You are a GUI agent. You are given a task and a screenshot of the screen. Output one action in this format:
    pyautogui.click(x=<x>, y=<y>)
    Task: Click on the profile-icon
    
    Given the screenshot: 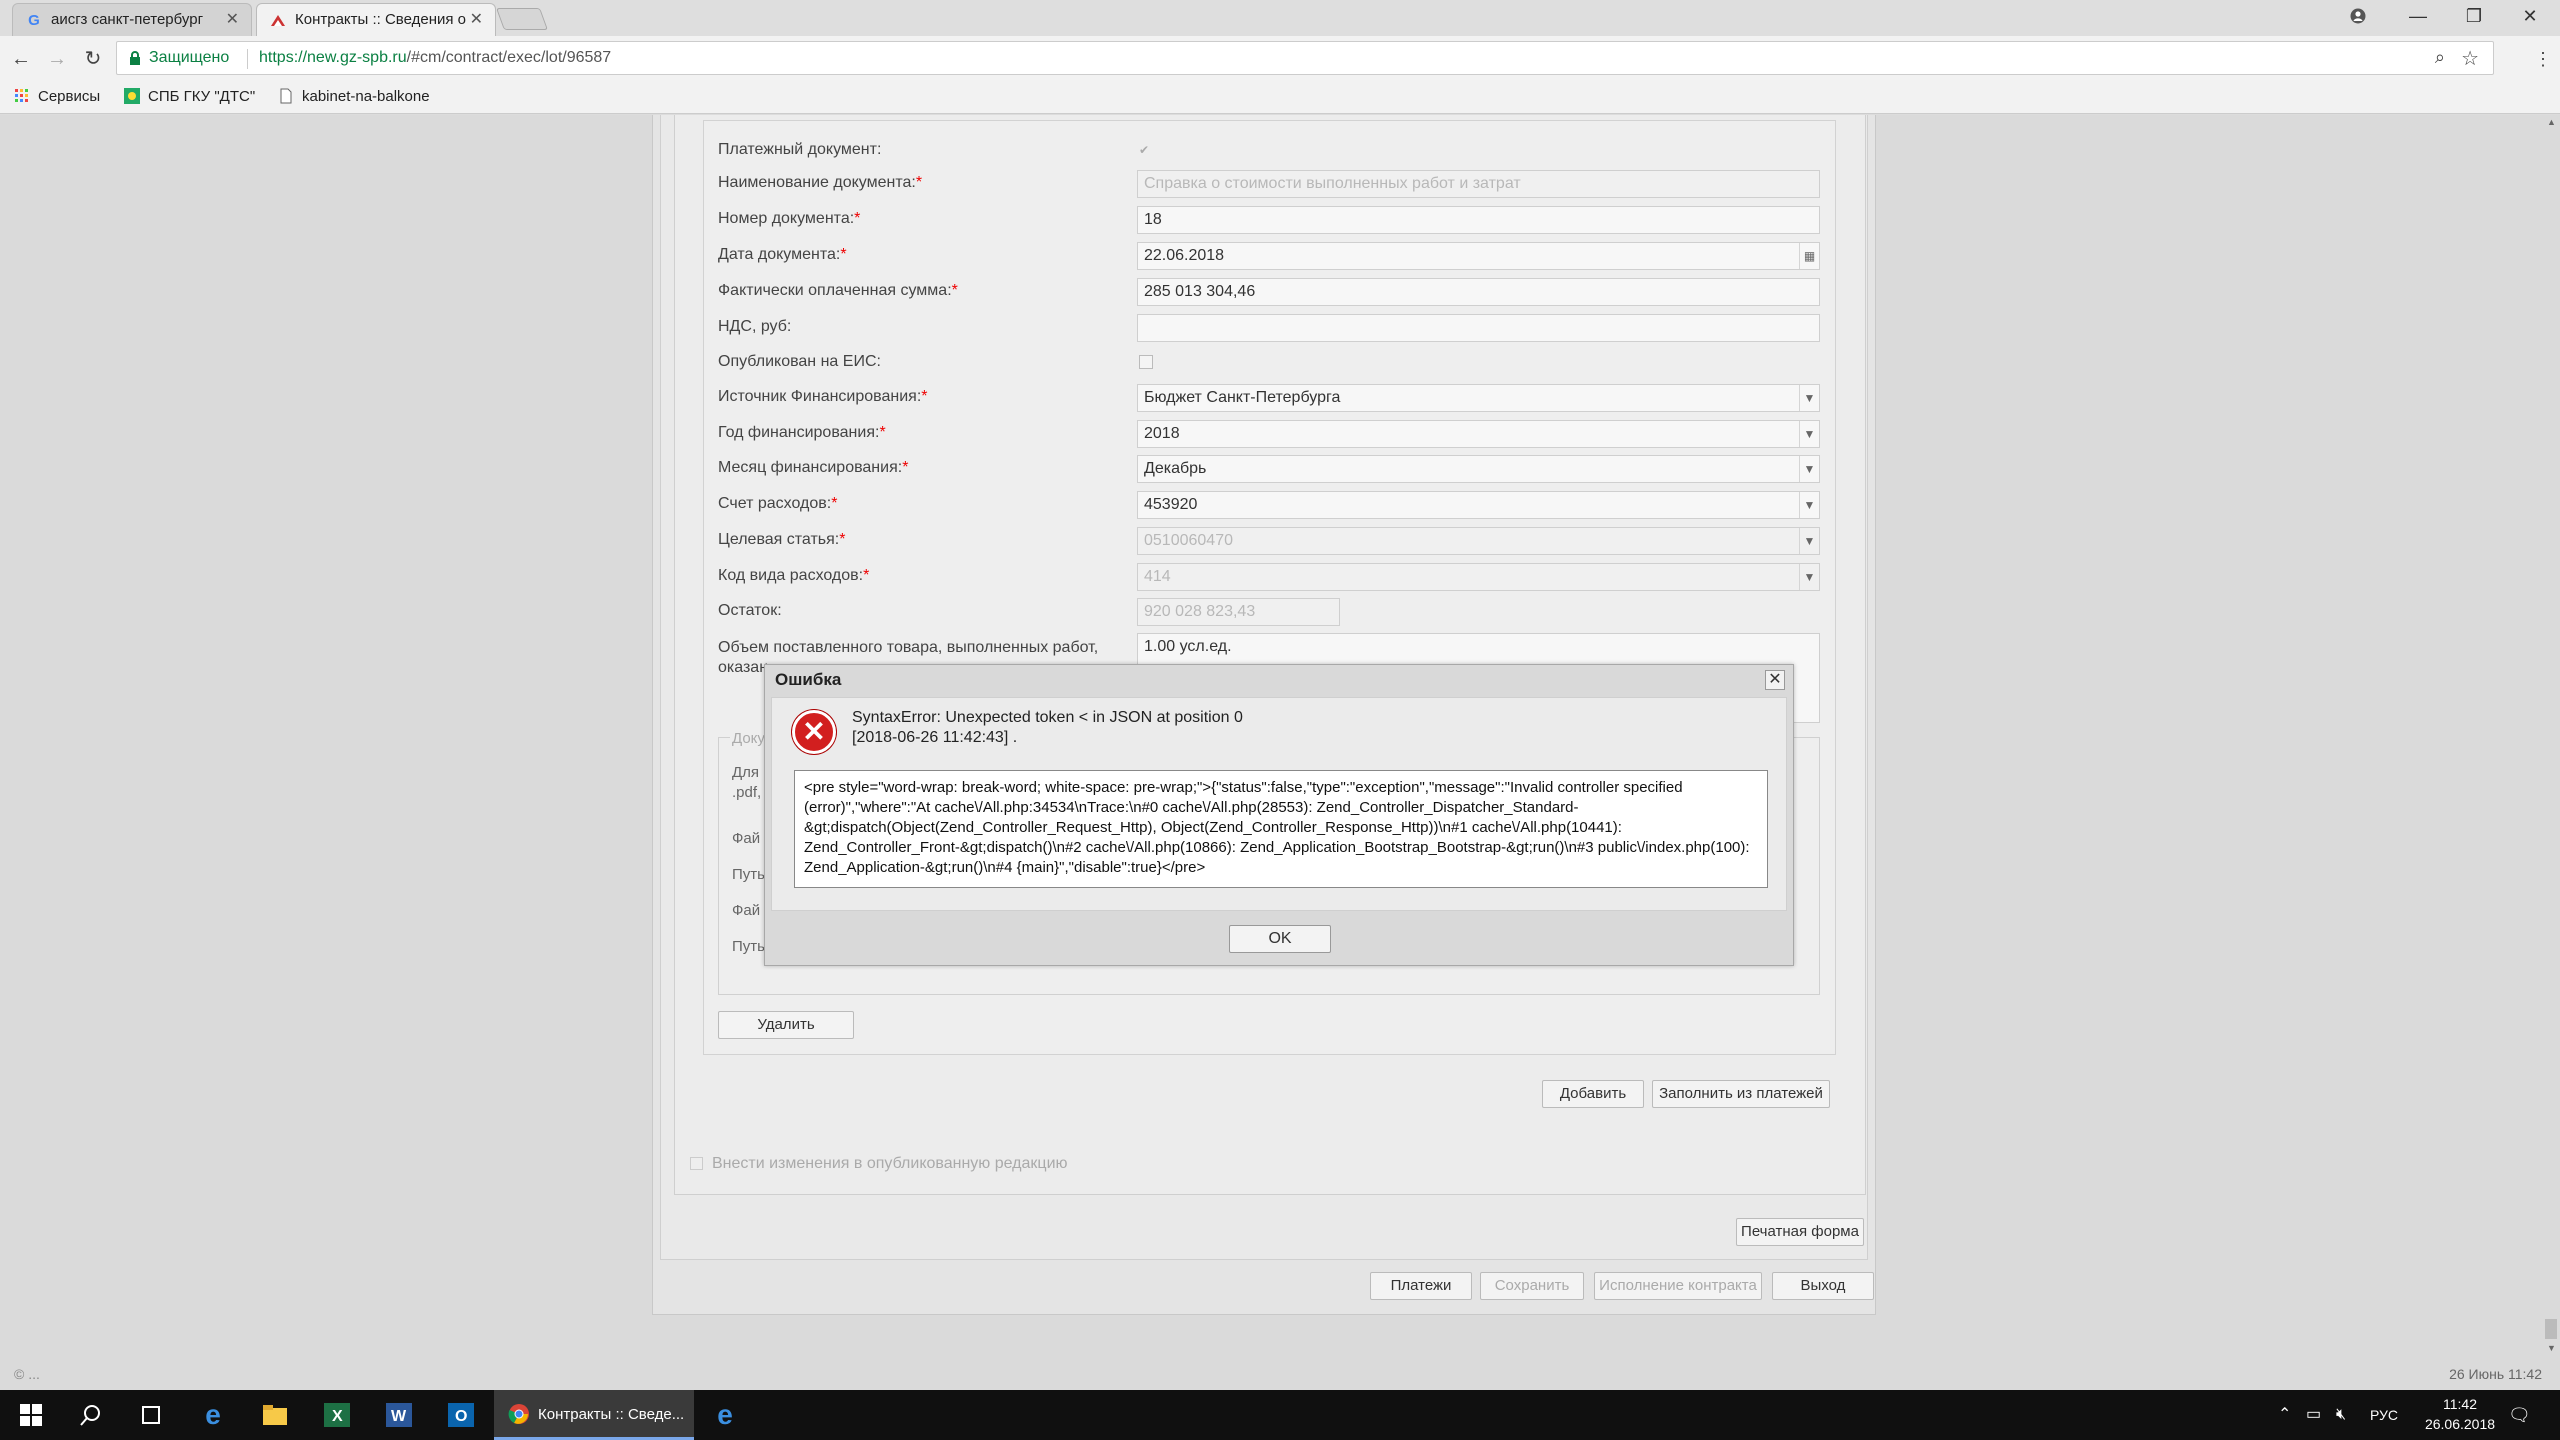 What is the action you would take?
    pyautogui.click(x=2358, y=16)
    